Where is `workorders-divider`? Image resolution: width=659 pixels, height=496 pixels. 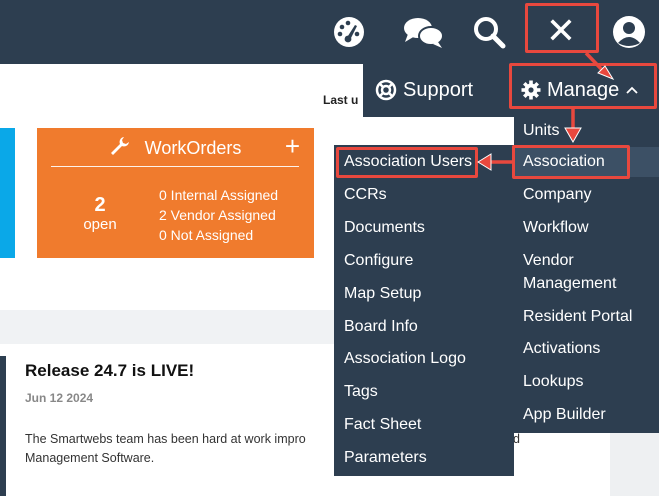 workorders-divider is located at coordinates (175, 166).